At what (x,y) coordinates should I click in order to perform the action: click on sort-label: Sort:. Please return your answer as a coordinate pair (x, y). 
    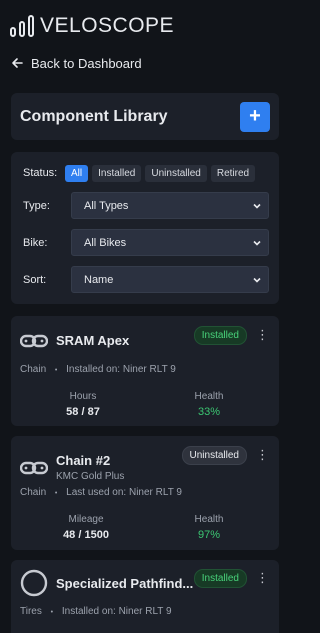
    Looking at the image, I should click on (35, 279).